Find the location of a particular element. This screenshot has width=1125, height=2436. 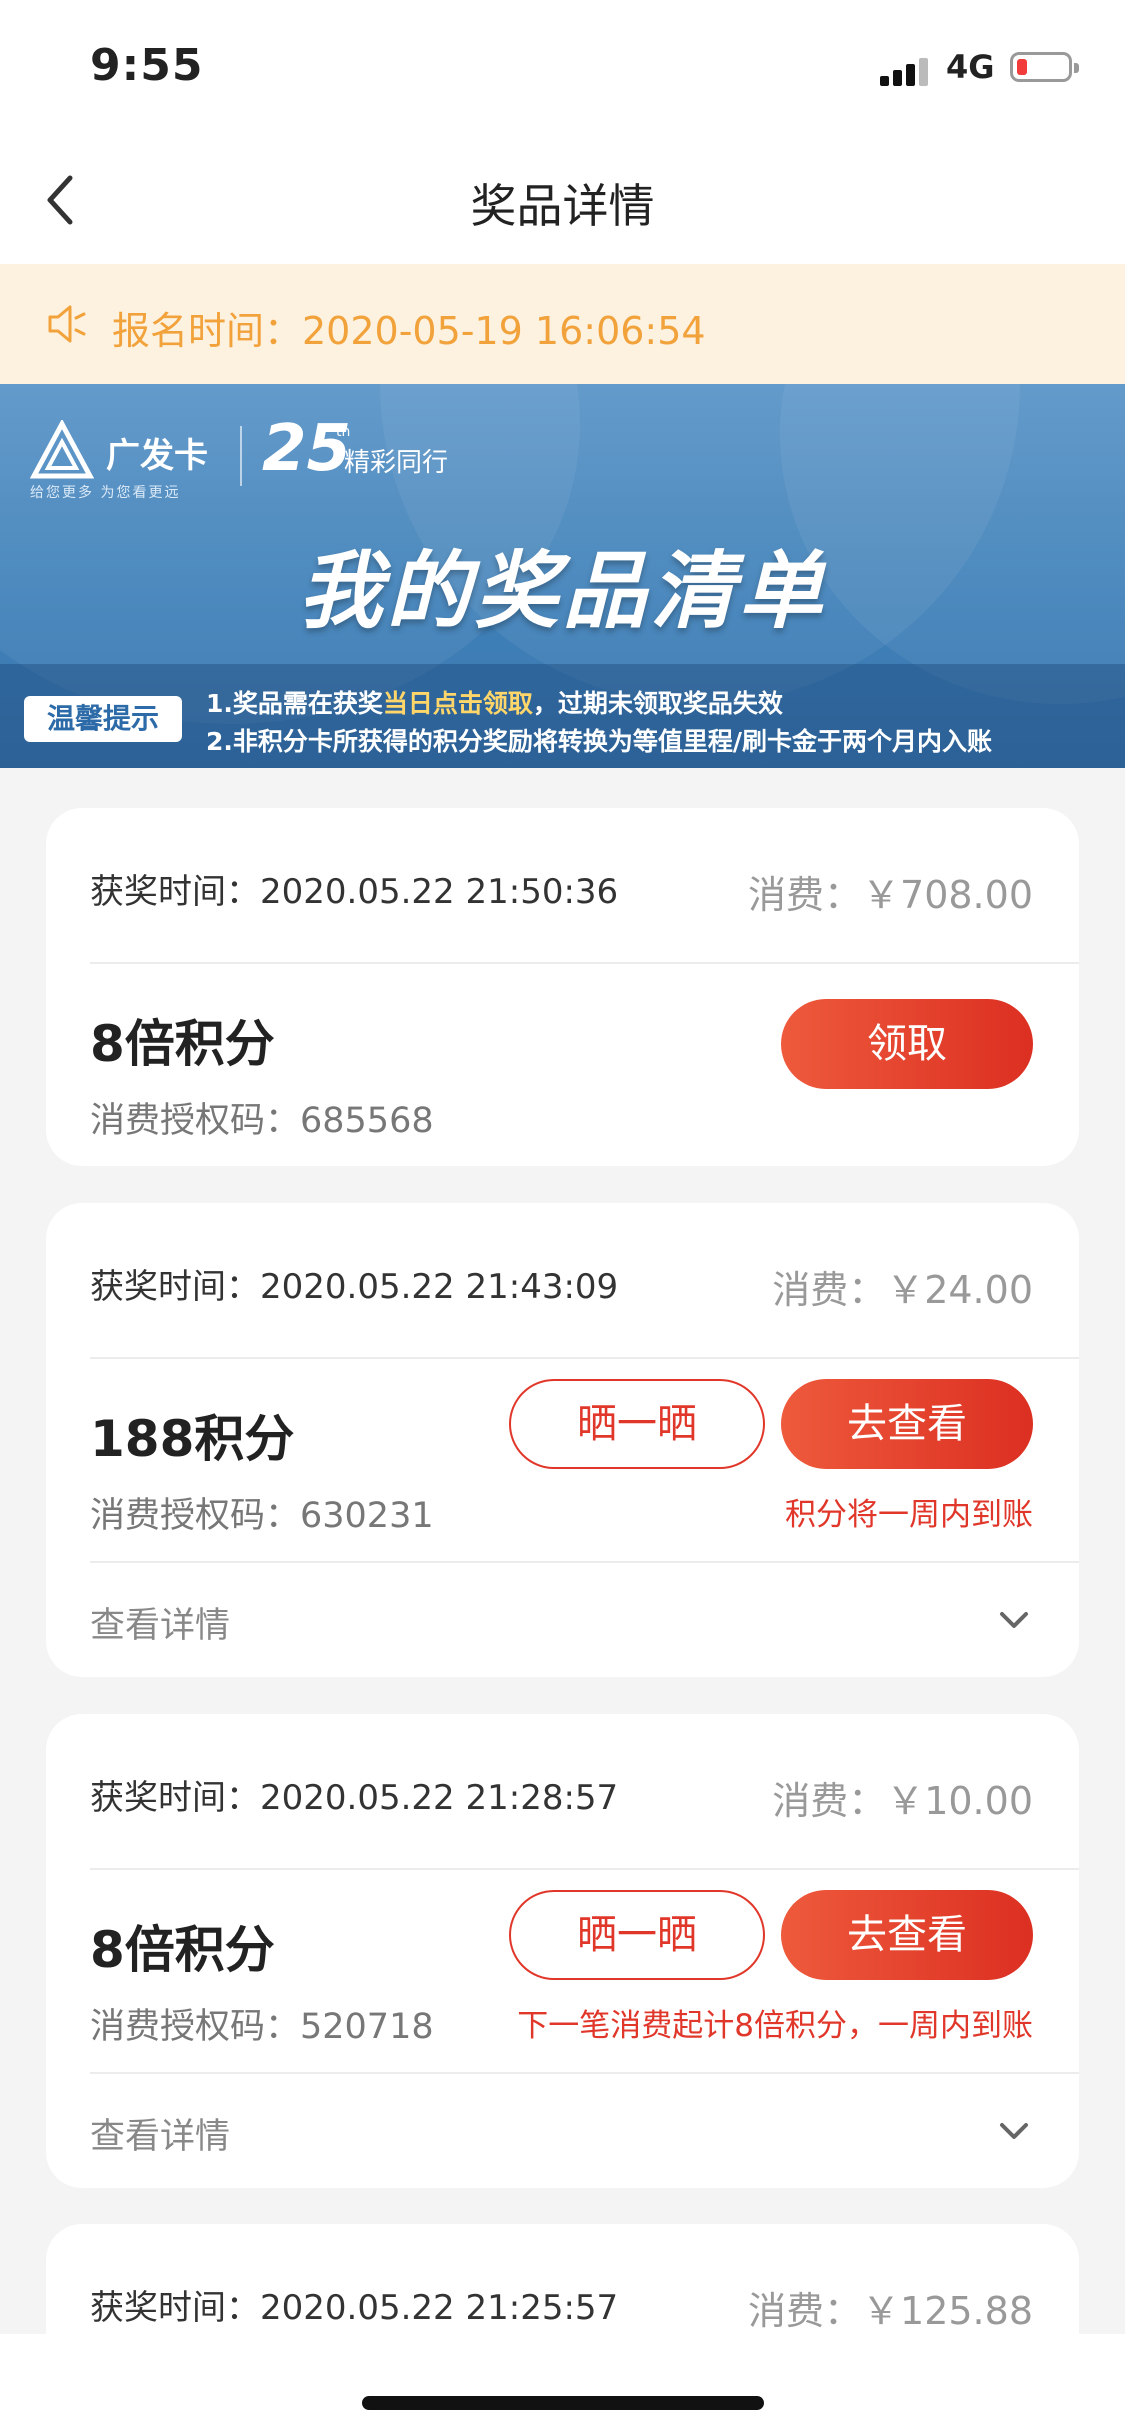

notice-bar: 报名时间：2020-05-19 16:06:54 is located at coordinates (562, 324).